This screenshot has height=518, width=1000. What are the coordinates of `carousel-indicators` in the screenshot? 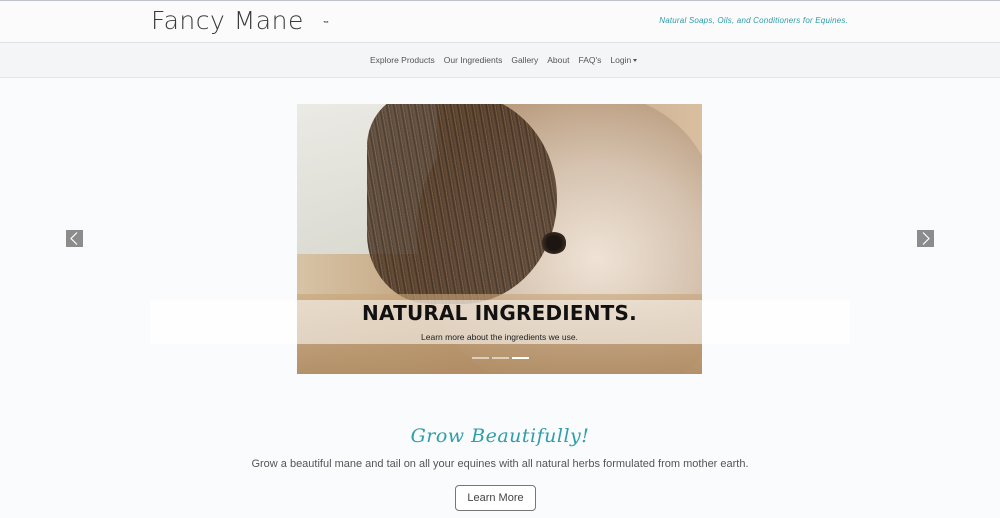 It's located at (500, 358).